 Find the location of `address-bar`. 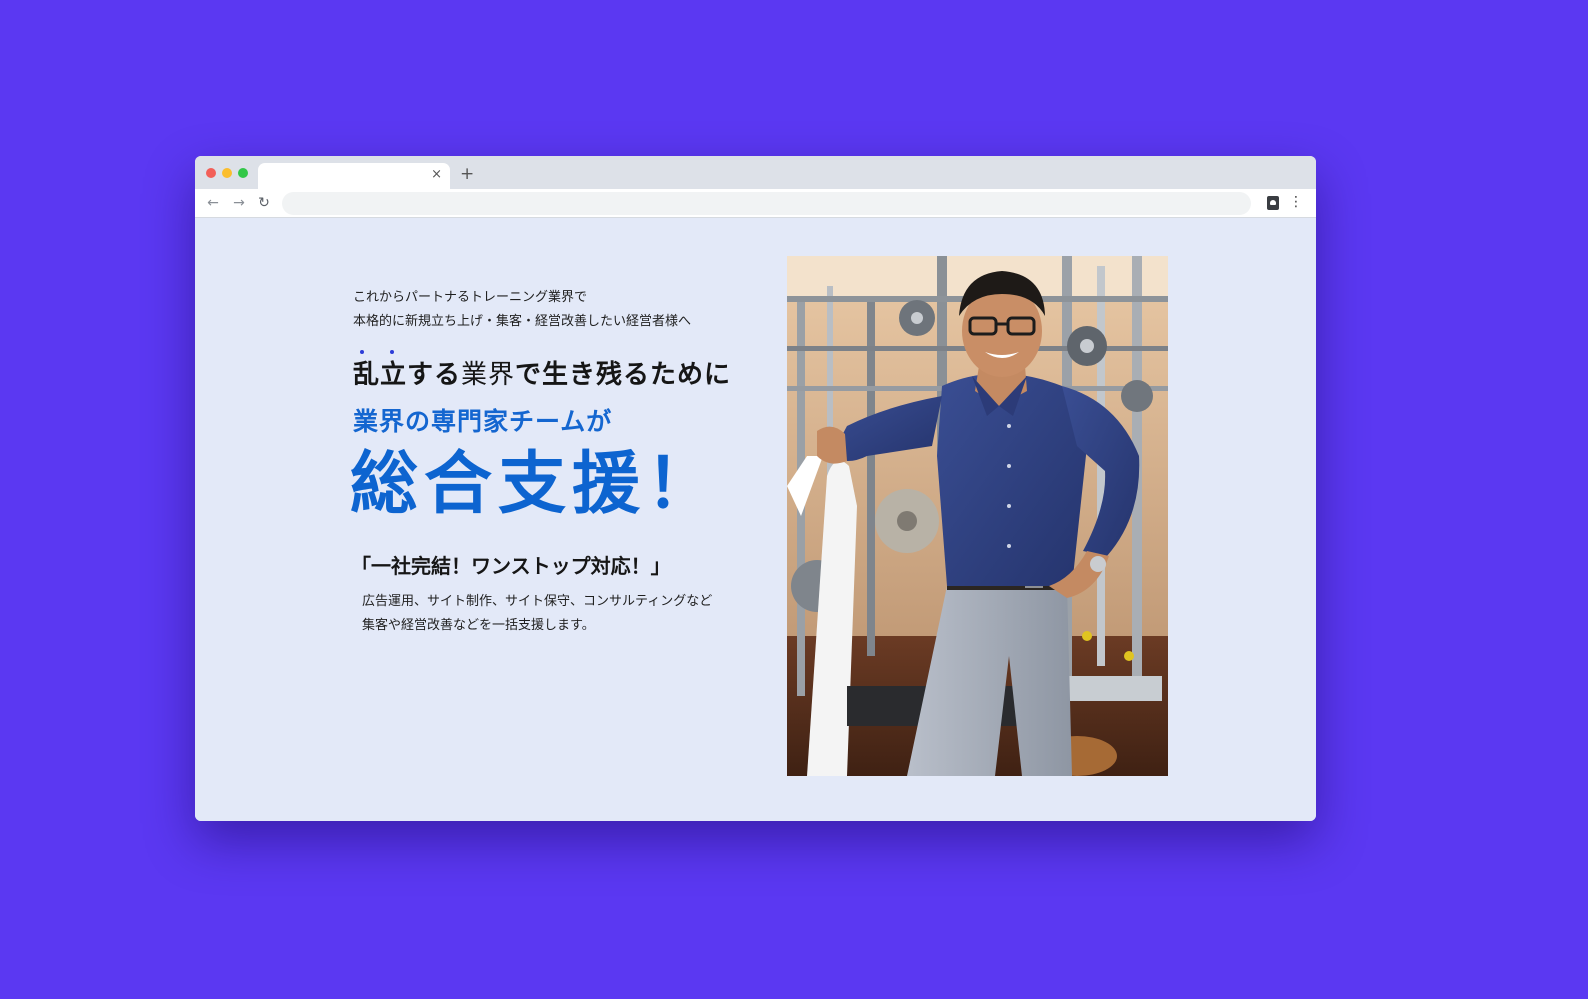

address-bar is located at coordinates (766, 203).